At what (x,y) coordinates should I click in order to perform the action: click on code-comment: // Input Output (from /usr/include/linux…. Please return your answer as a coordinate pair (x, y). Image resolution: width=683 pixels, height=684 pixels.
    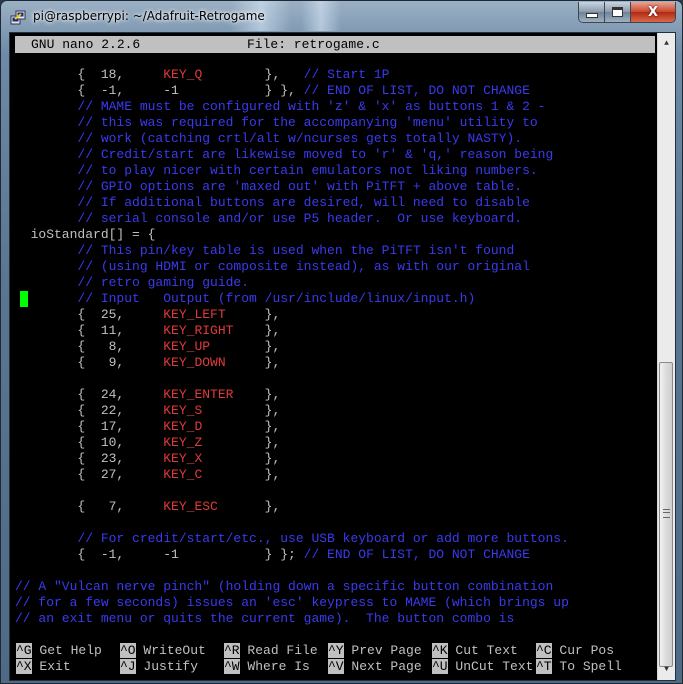
    Looking at the image, I should click on (245, 298).